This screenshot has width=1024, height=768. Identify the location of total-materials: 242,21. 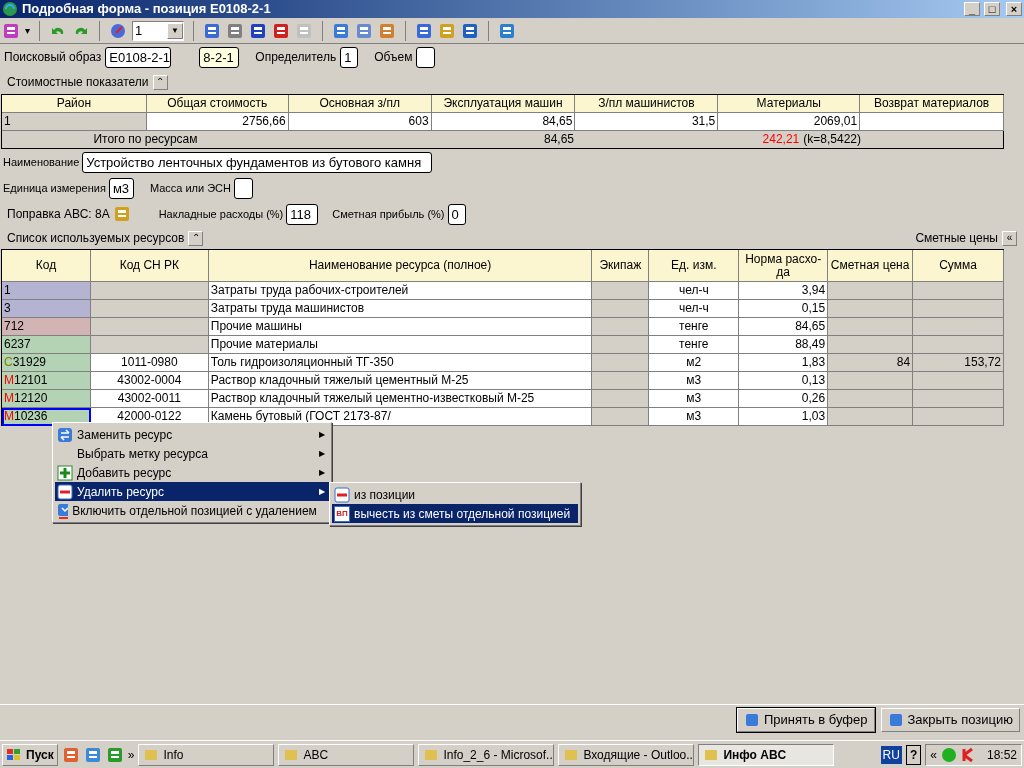
(781, 139).